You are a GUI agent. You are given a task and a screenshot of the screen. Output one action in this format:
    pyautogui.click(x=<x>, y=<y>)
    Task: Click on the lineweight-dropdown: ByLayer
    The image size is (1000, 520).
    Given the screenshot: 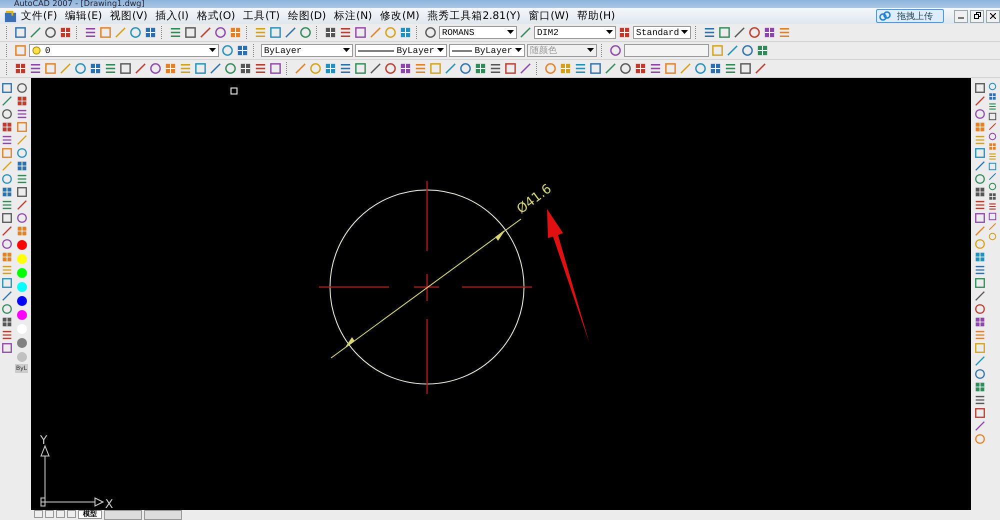 What is the action you would take?
    pyautogui.click(x=487, y=50)
    